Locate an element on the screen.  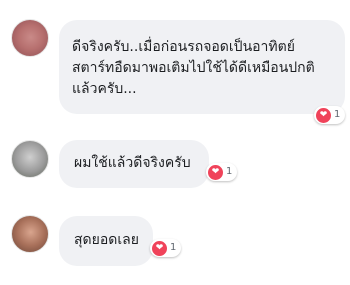
comment-bubble: สุดยอดเลย is located at coordinates (106, 241).